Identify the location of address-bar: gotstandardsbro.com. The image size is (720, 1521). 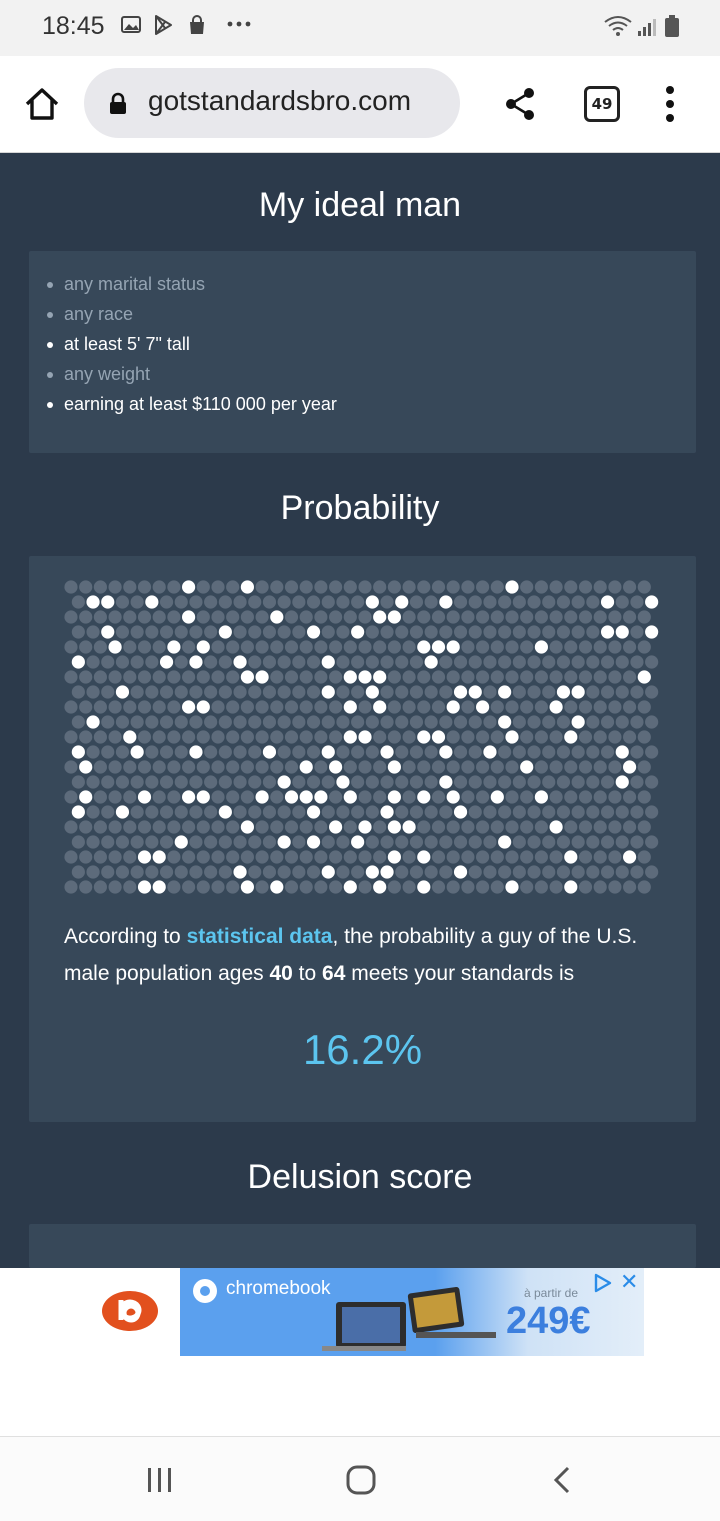
(272, 103).